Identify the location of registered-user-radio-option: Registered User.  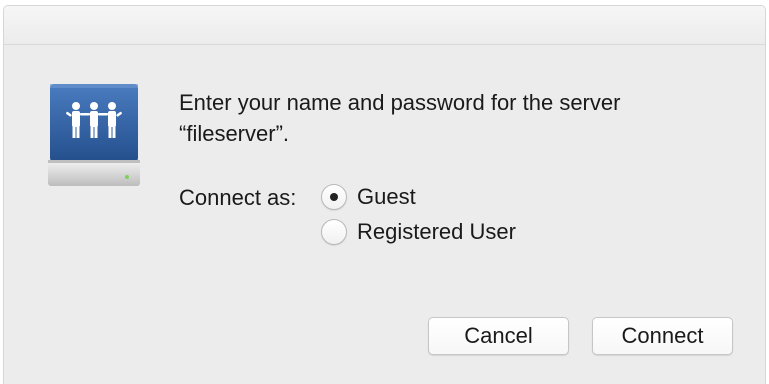
(418, 232).